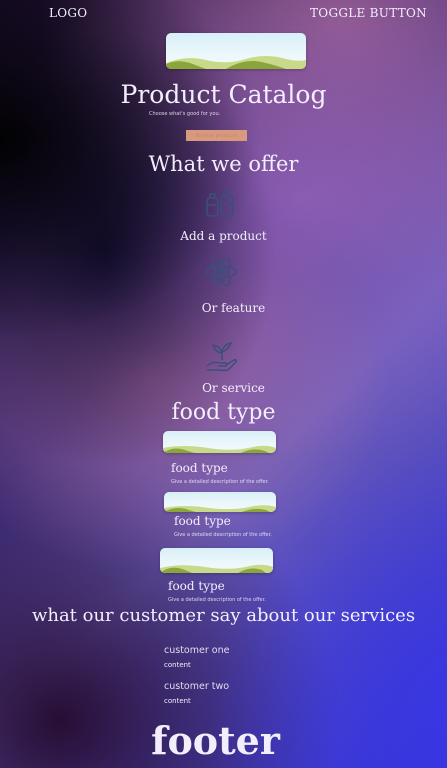  I want to click on customer-name: customer one, so click(197, 650).